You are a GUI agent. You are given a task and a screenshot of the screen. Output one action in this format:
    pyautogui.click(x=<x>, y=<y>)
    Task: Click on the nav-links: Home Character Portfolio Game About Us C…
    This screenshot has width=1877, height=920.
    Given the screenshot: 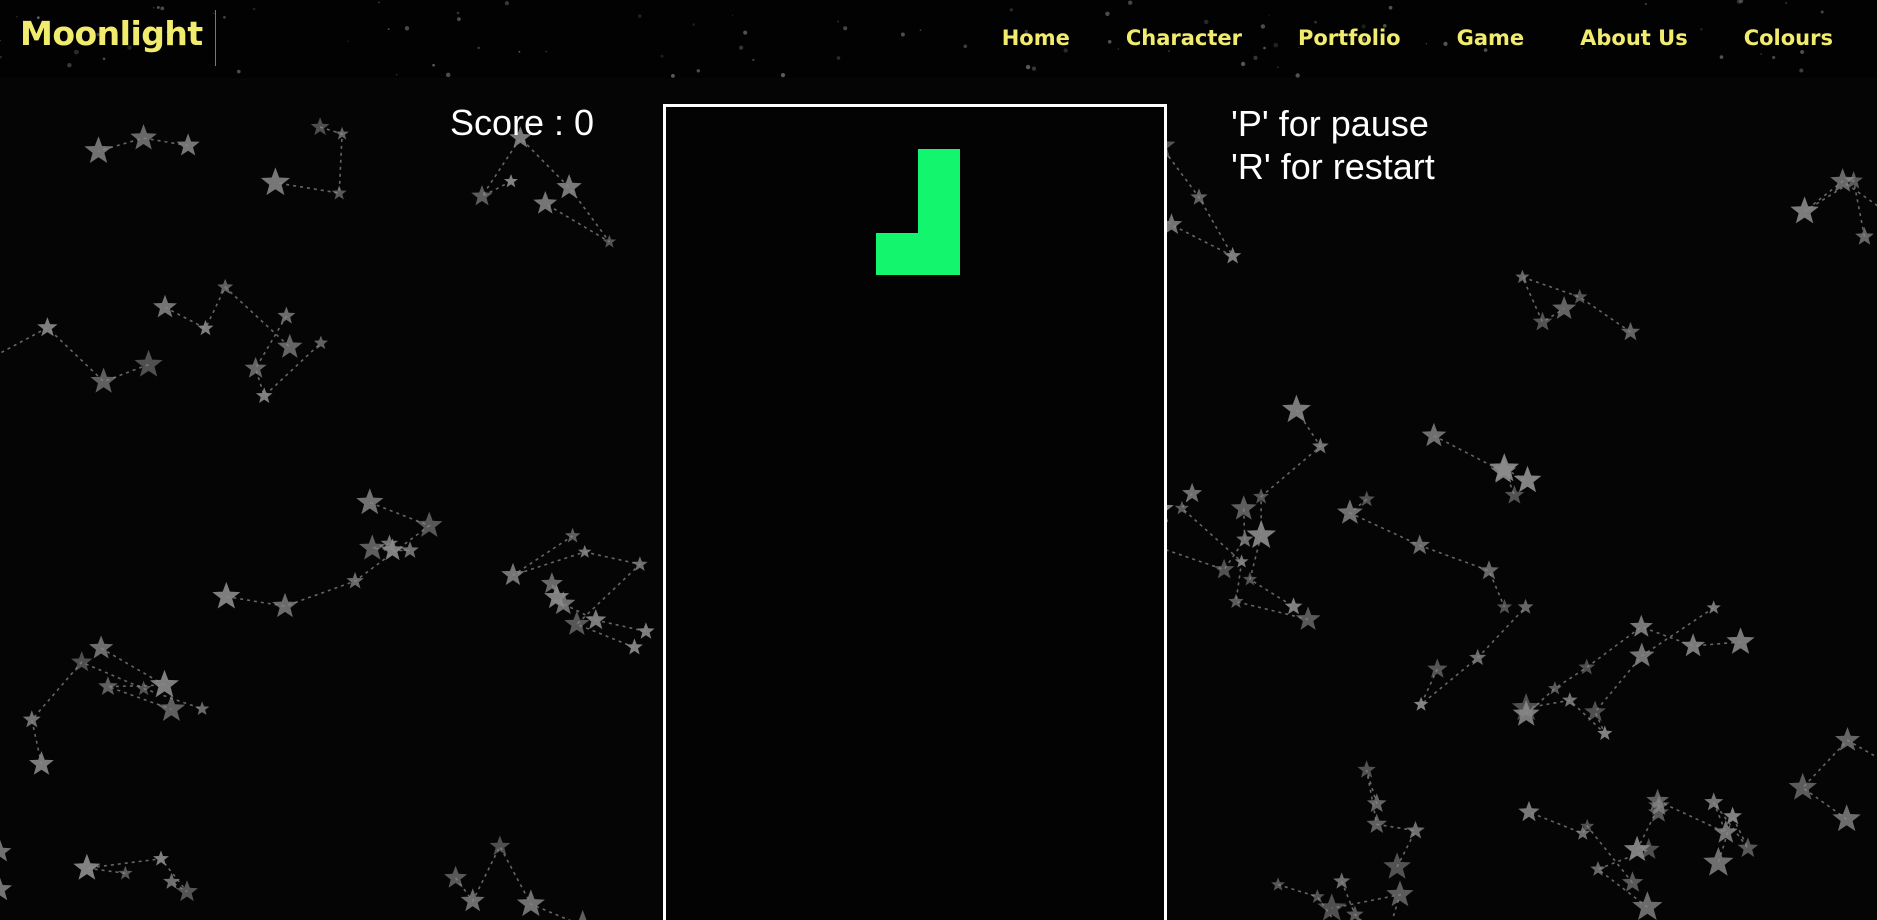 What is the action you would take?
    pyautogui.click(x=1389, y=38)
    